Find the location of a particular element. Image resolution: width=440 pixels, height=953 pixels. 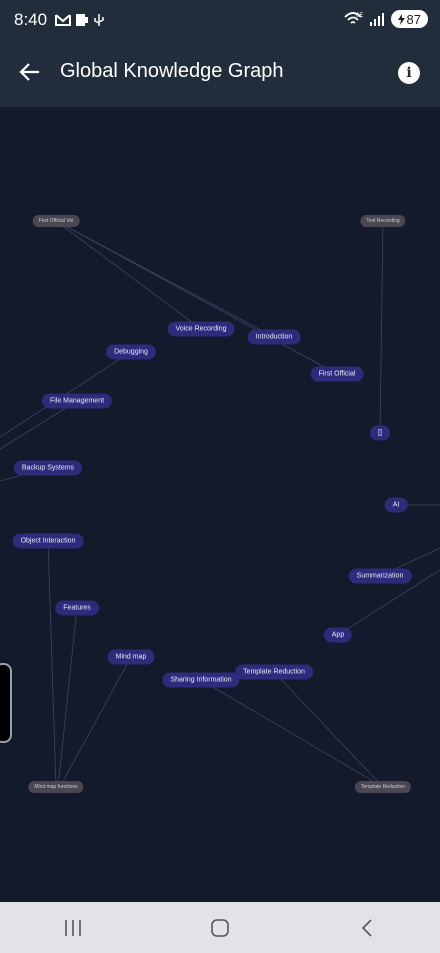

status-bar: 8:40 6E 87 is located at coordinates (220, 20).